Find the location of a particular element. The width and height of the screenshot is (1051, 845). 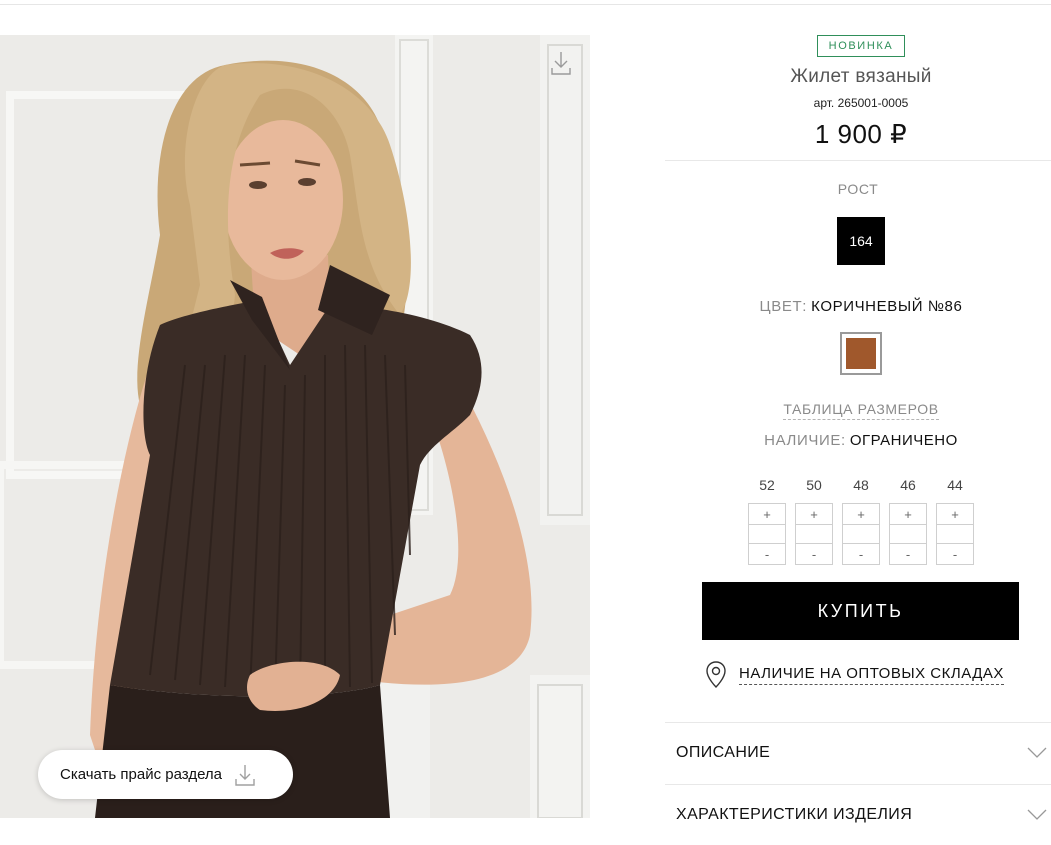

warehouse-availability-link: НАЛИЧИЕ НА ОПТОВЫХ СКЛАДАХ is located at coordinates (854, 675).